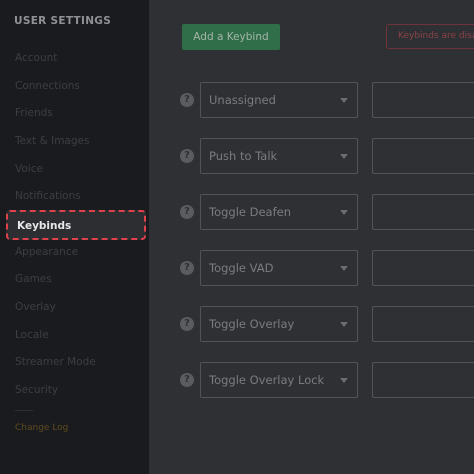 This screenshot has height=474, width=474. I want to click on sidebar-item-overlay: Overlay, so click(80, 307).